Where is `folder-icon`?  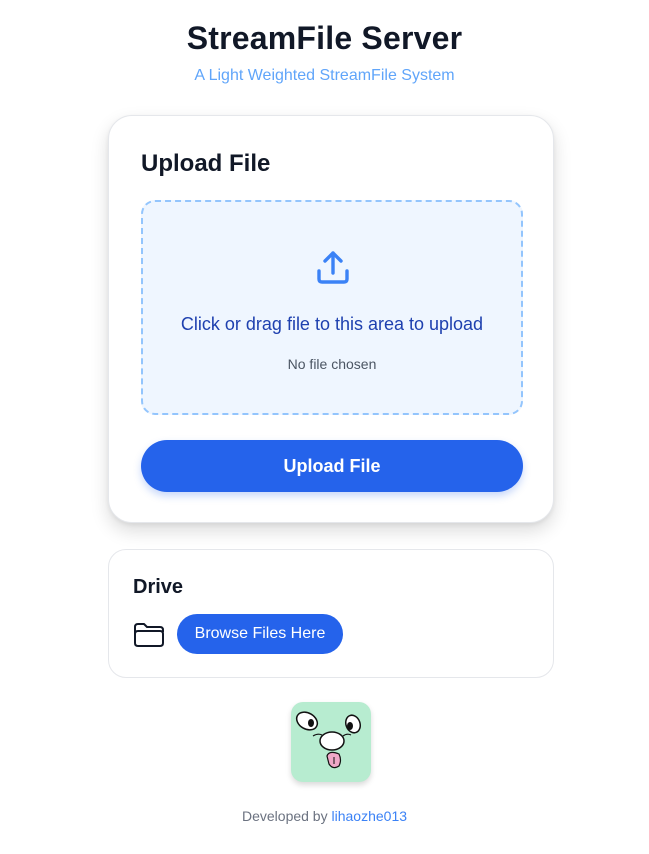
folder-icon is located at coordinates (149, 635).